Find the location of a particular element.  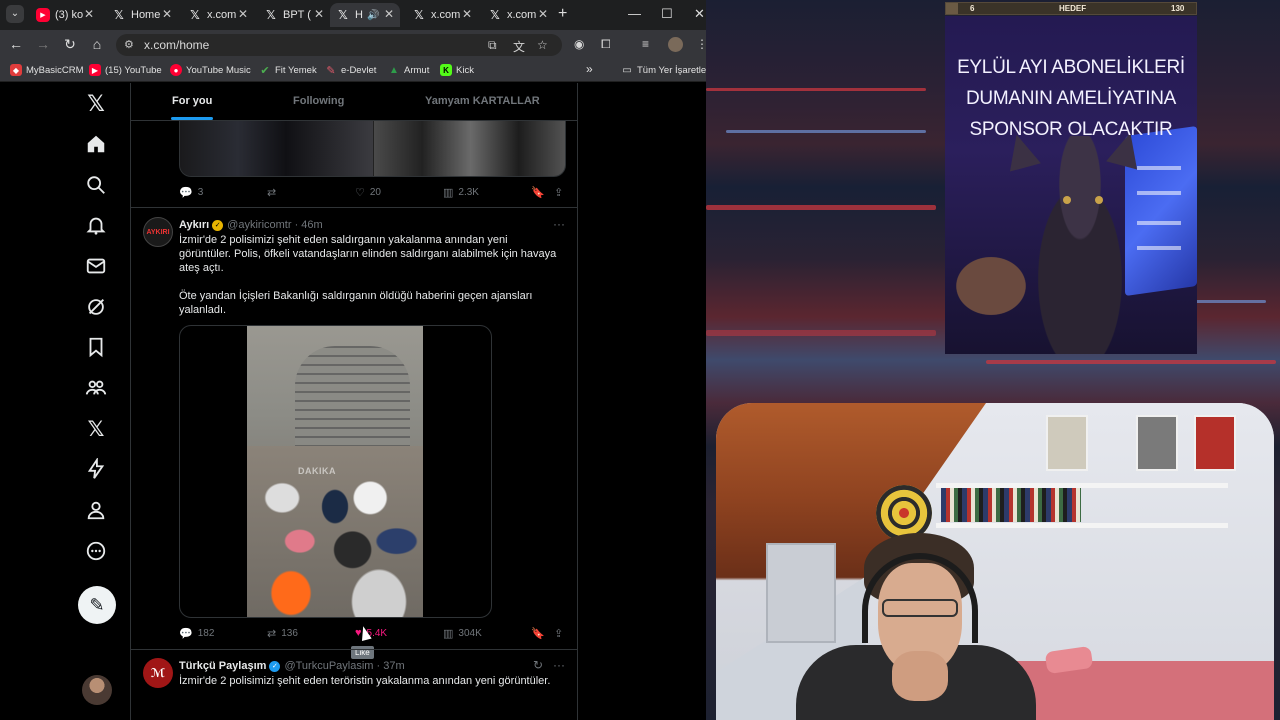

tab-following: Following is located at coordinates (318, 101).